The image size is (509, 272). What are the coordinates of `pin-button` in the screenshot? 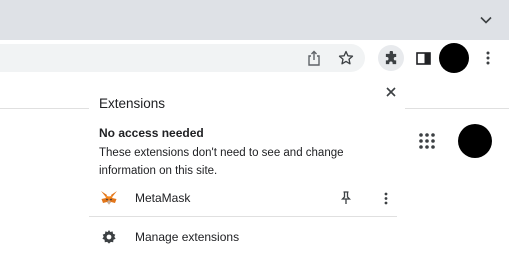 It's located at (346, 198).